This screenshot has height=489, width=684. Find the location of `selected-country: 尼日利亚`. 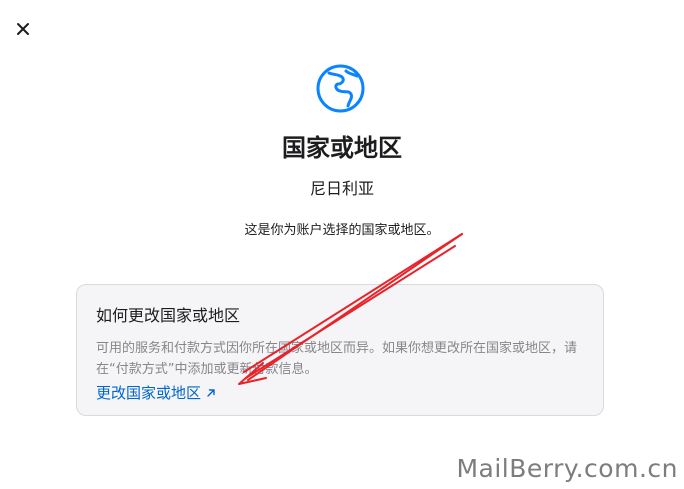

selected-country: 尼日利亚 is located at coordinates (341, 188).